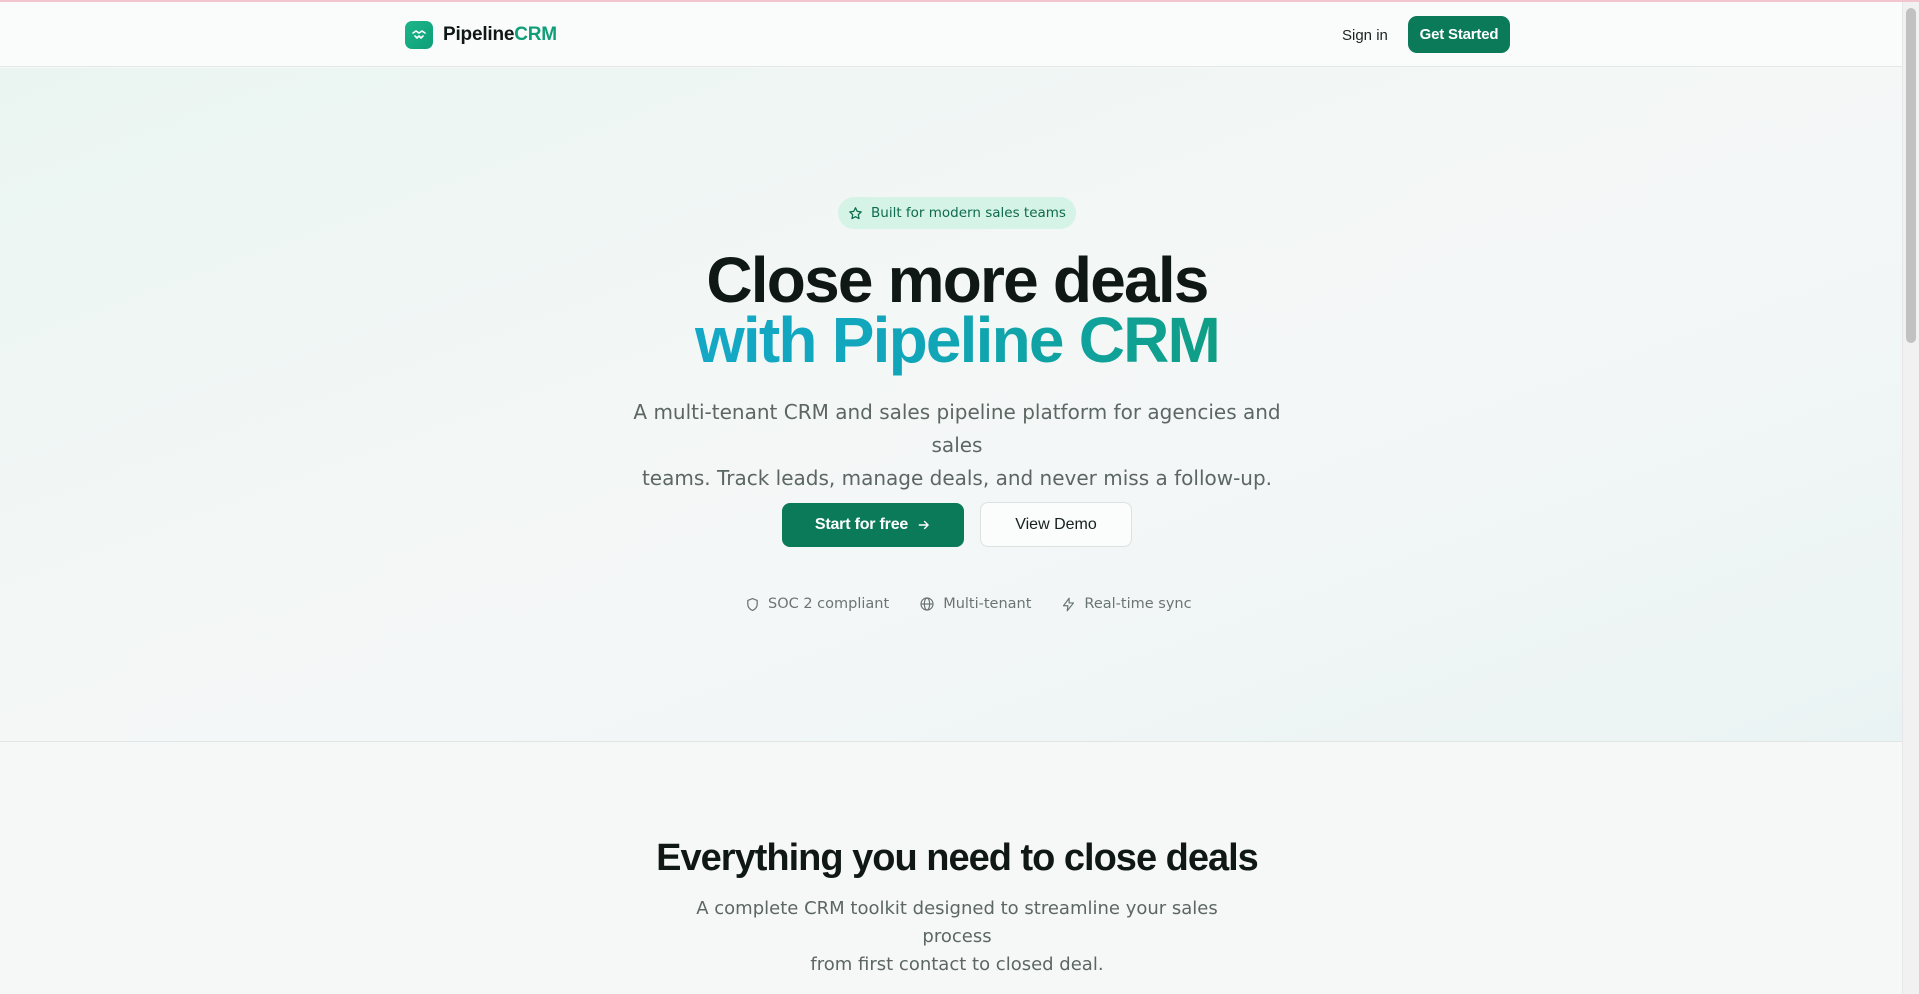 This screenshot has width=1919, height=994. What do you see at coordinates (957, 280) in the screenshot?
I see `hero-title-line1: Close more deals` at bounding box center [957, 280].